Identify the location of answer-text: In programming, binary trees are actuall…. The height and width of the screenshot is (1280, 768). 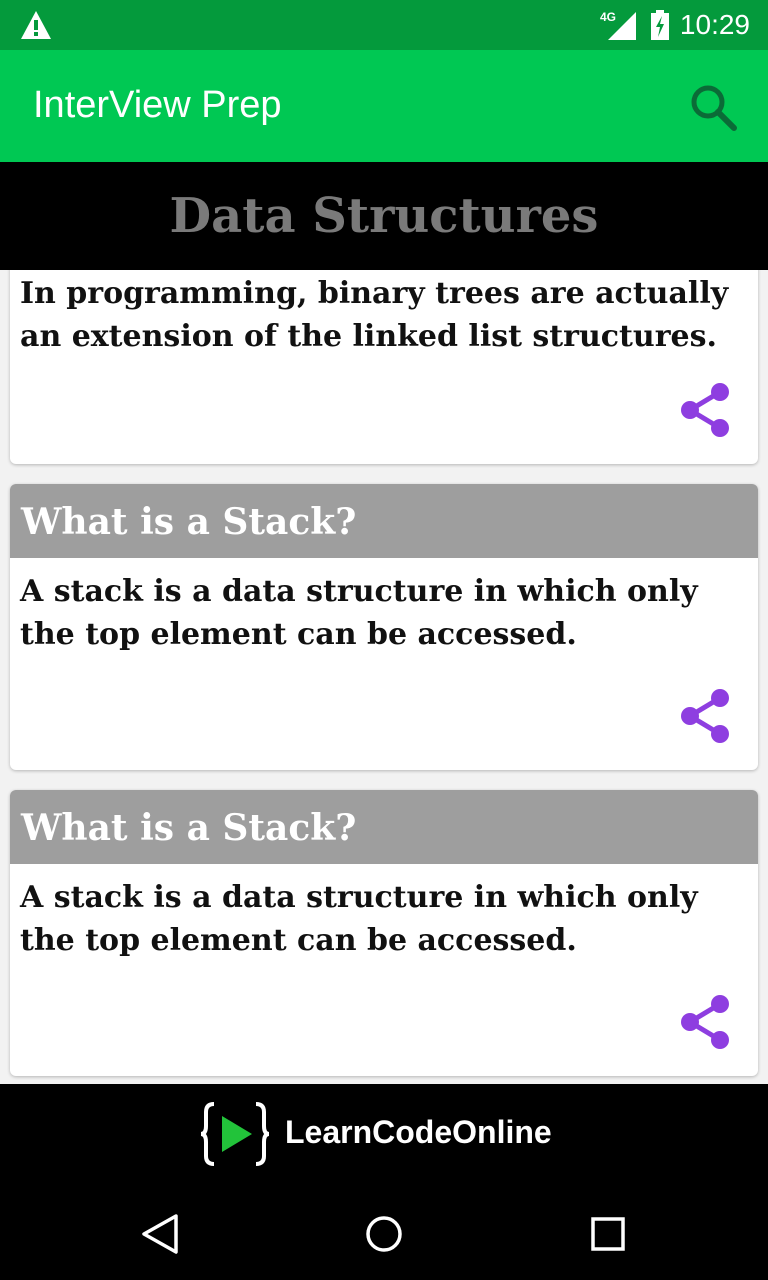
(374, 315).